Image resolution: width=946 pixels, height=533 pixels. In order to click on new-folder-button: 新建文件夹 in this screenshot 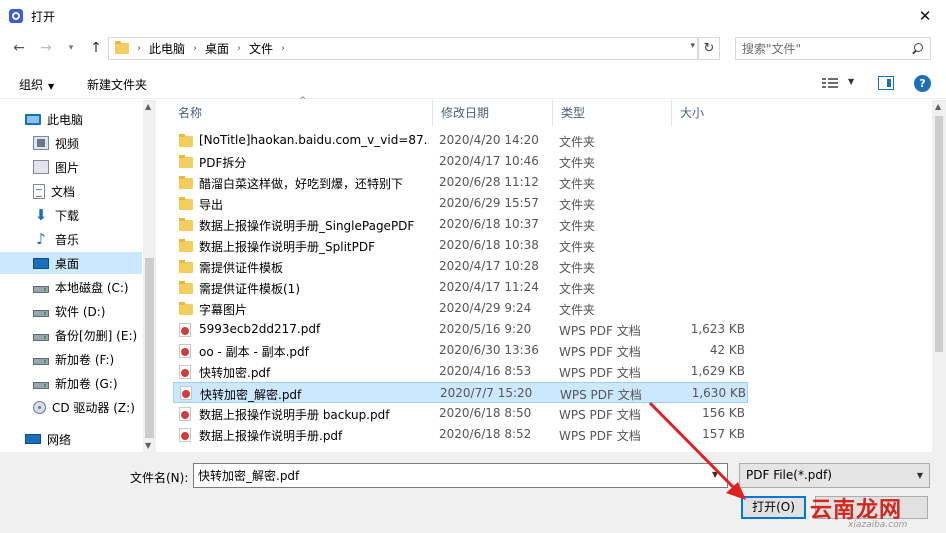, I will do `click(117, 84)`.